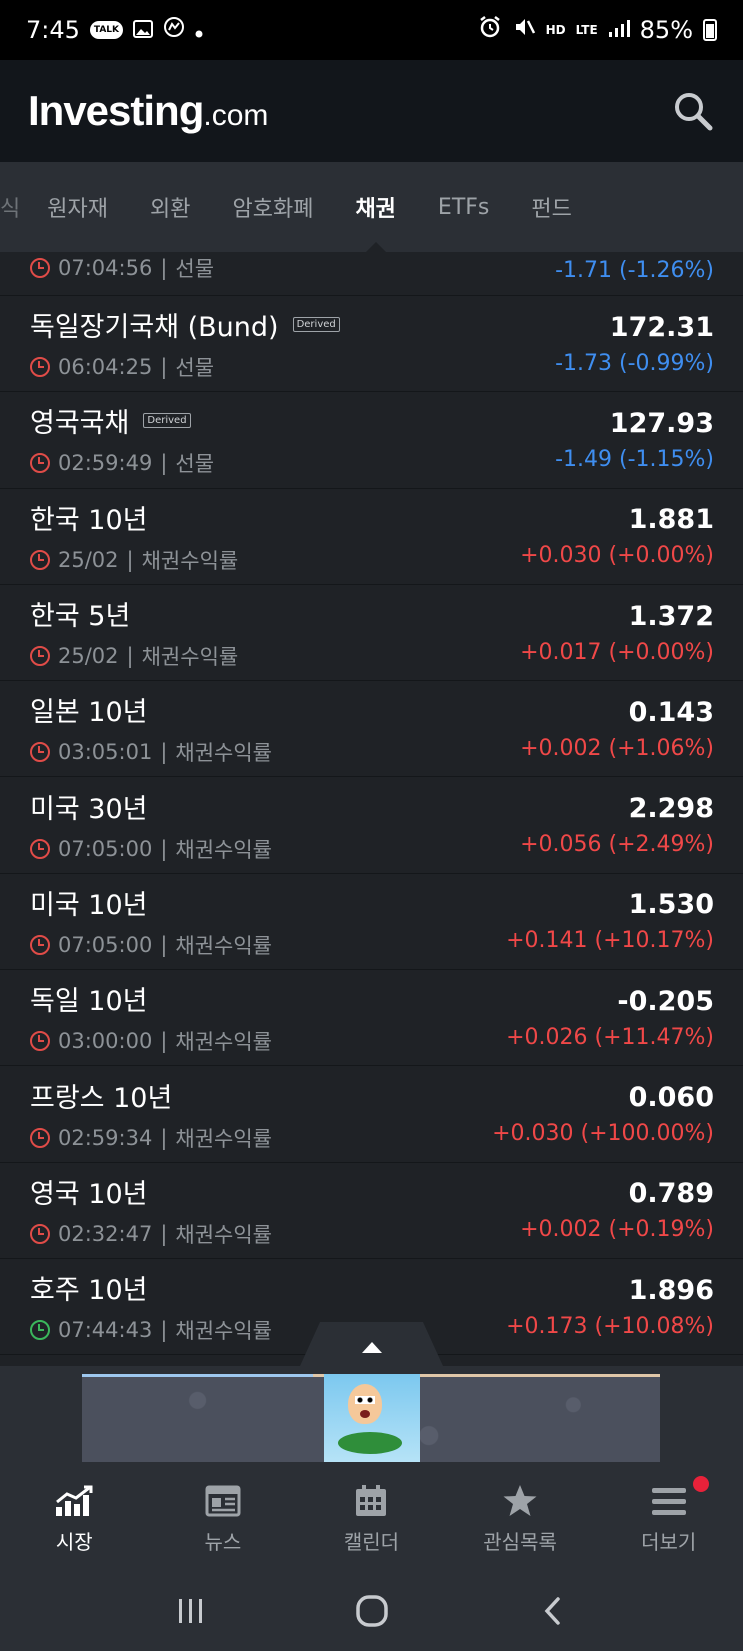 Image resolution: width=743 pixels, height=1651 pixels. I want to click on hd-voice-icon: HD, so click(555, 30).